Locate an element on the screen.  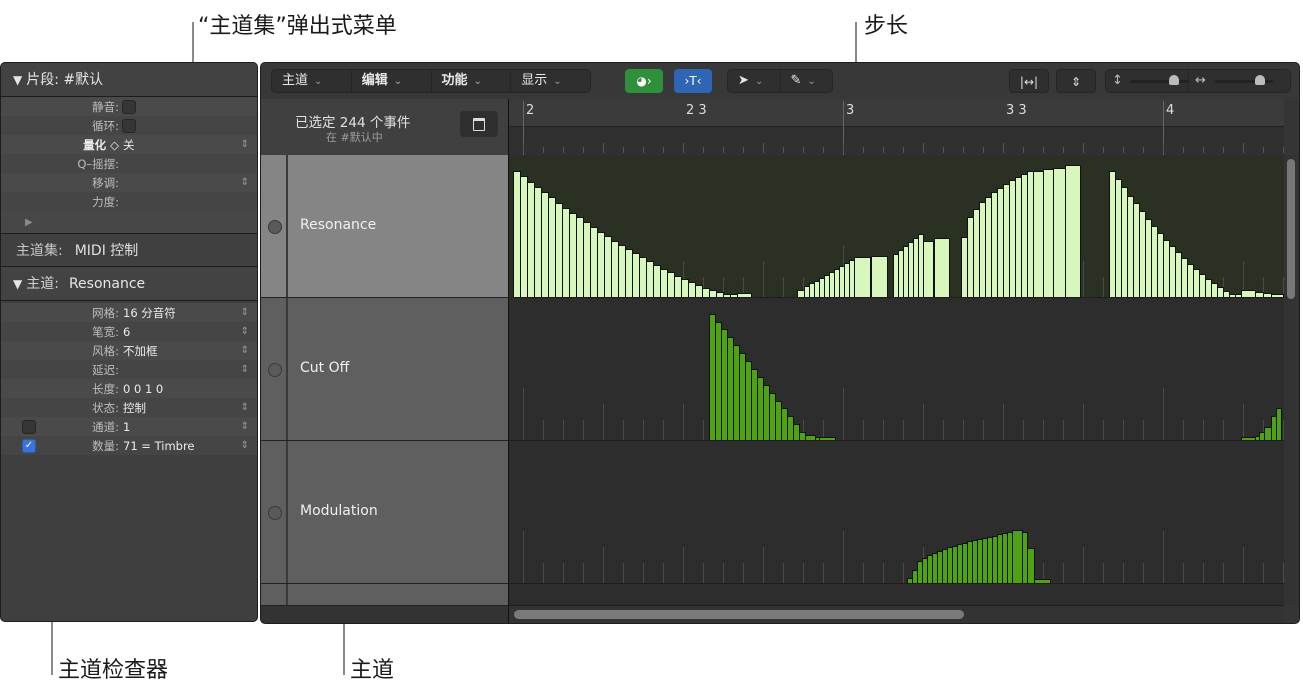
vertical-zoom: ↕ is located at coordinates (1147, 81).